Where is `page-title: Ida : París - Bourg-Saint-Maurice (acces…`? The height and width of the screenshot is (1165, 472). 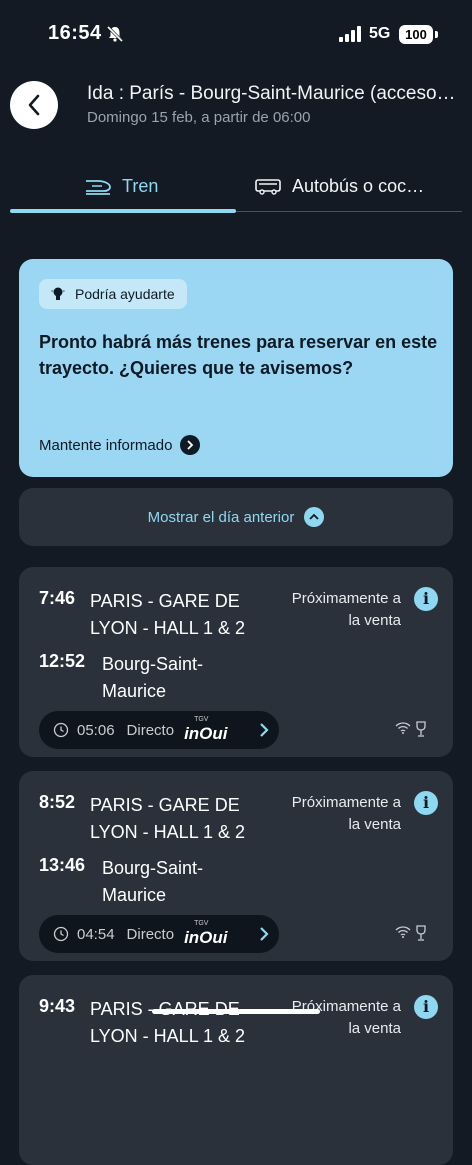 page-title: Ida : París - Bourg-Saint-Maurice (acces… is located at coordinates (272, 93).